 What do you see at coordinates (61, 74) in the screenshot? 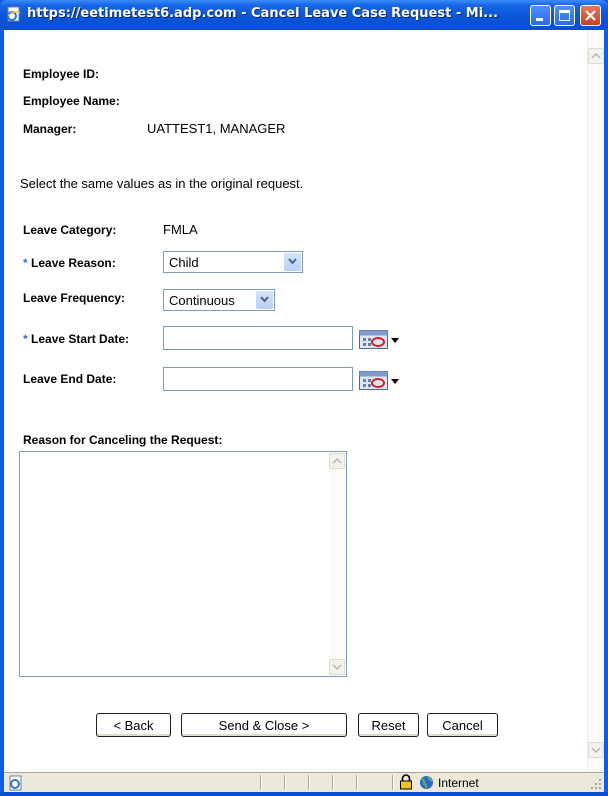
I see `employee-id-label: Employee ID:` at bounding box center [61, 74].